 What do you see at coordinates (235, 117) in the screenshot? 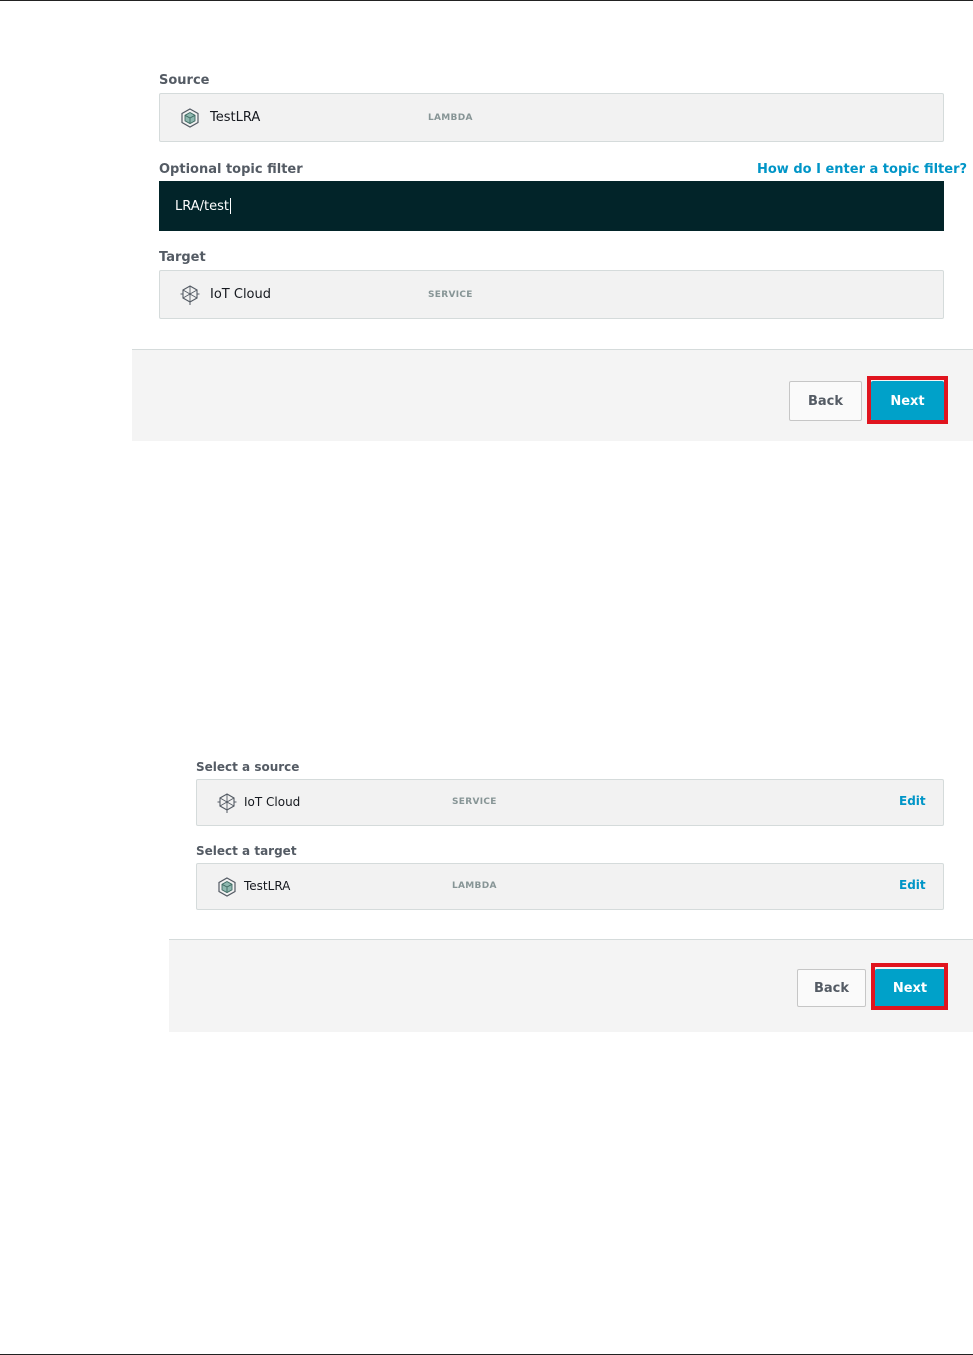
I see `source-name: TestLRA` at bounding box center [235, 117].